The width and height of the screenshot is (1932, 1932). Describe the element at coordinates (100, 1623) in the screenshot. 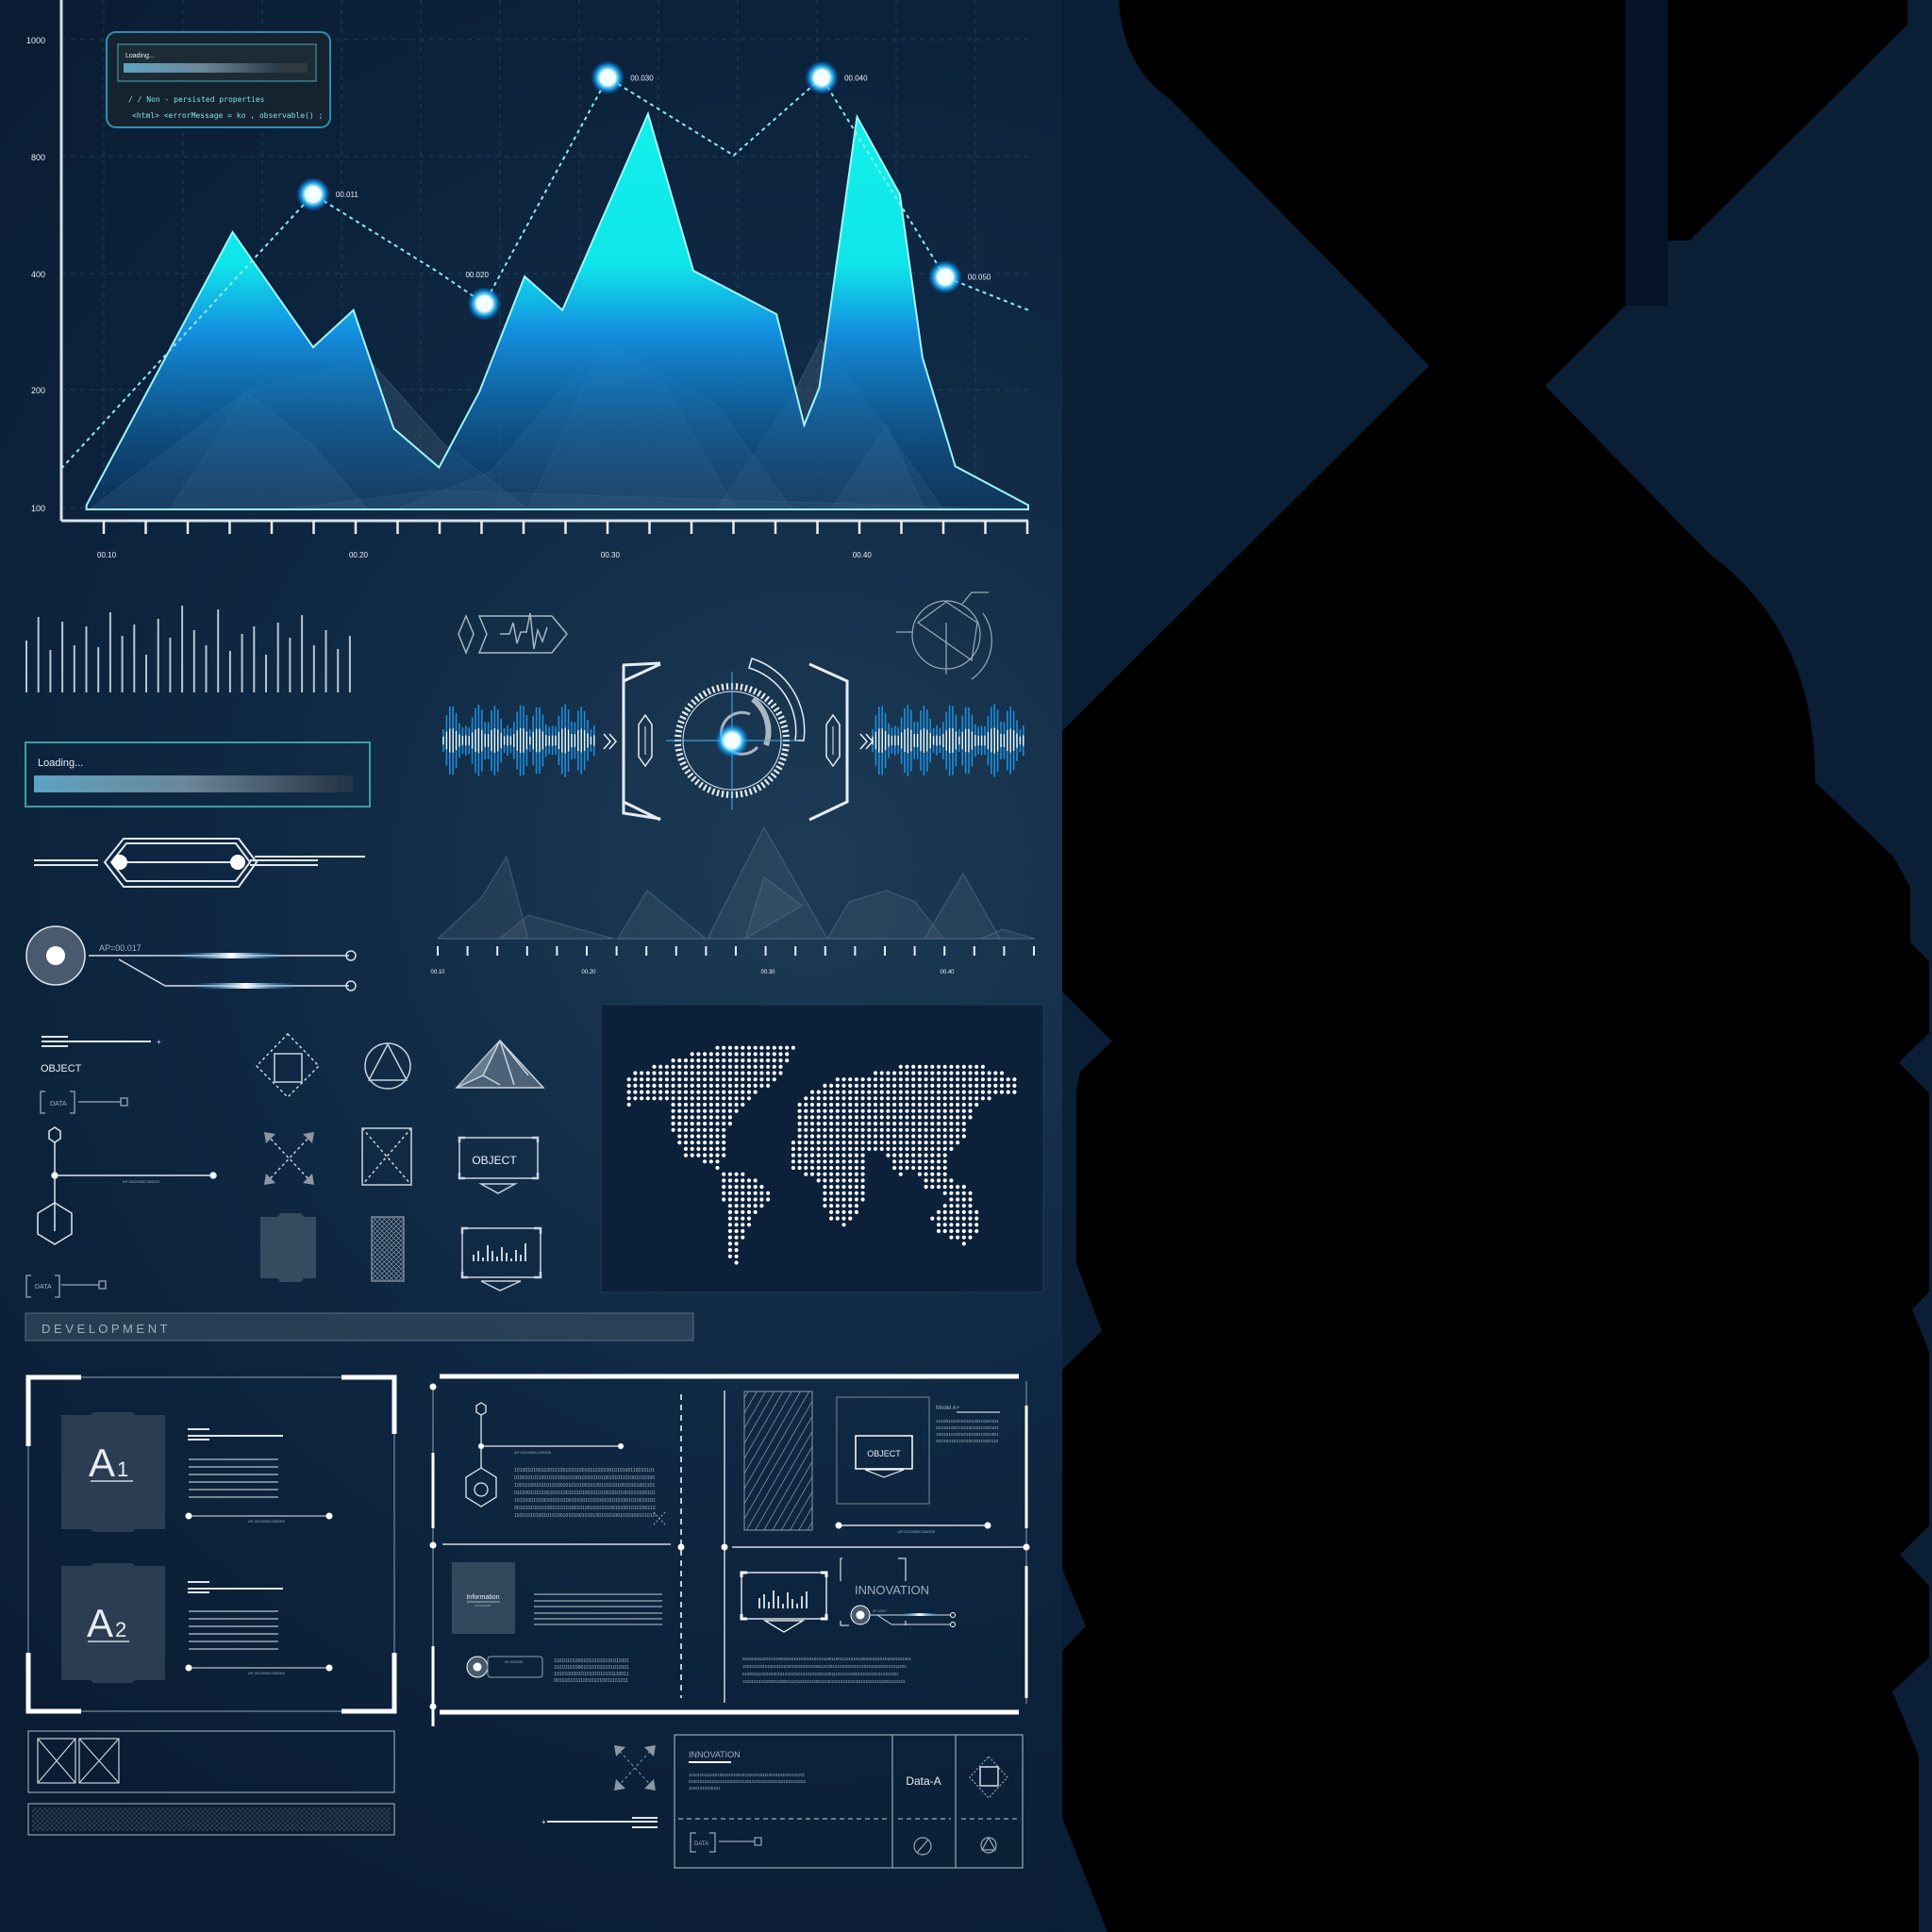

I see `card-a2-letter: A` at that location.